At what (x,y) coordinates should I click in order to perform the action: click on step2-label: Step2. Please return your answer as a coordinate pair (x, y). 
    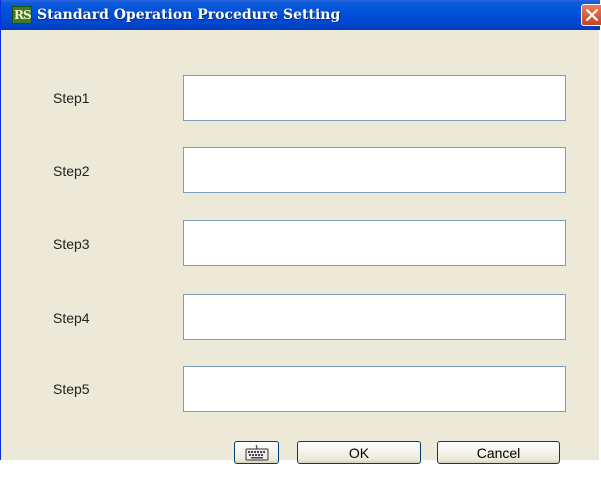
    Looking at the image, I should click on (71, 171).